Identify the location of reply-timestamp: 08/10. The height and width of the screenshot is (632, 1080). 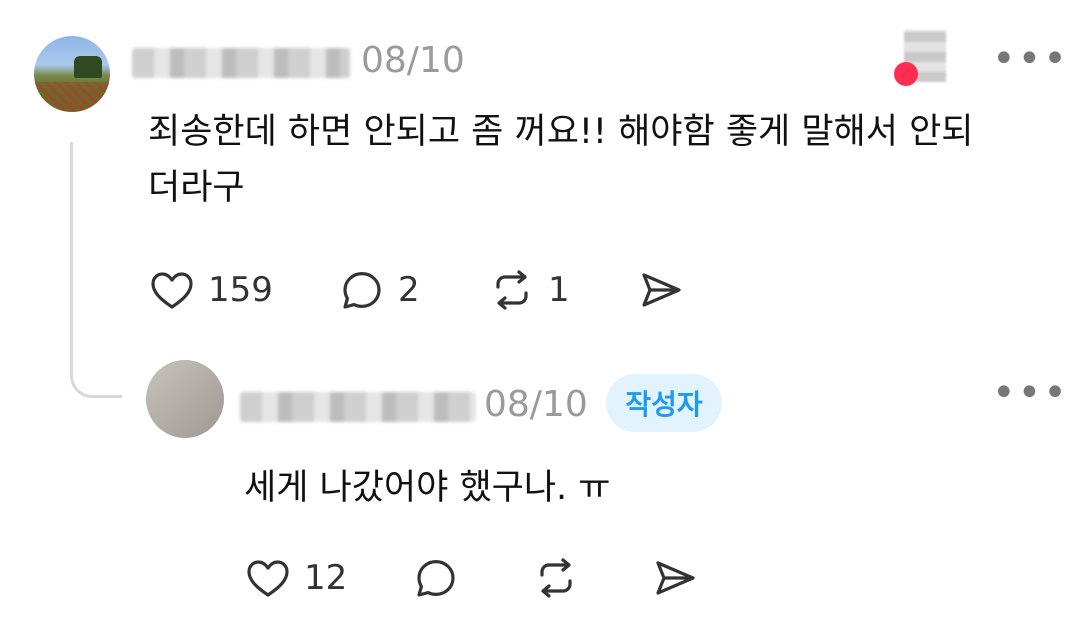
(536, 404).